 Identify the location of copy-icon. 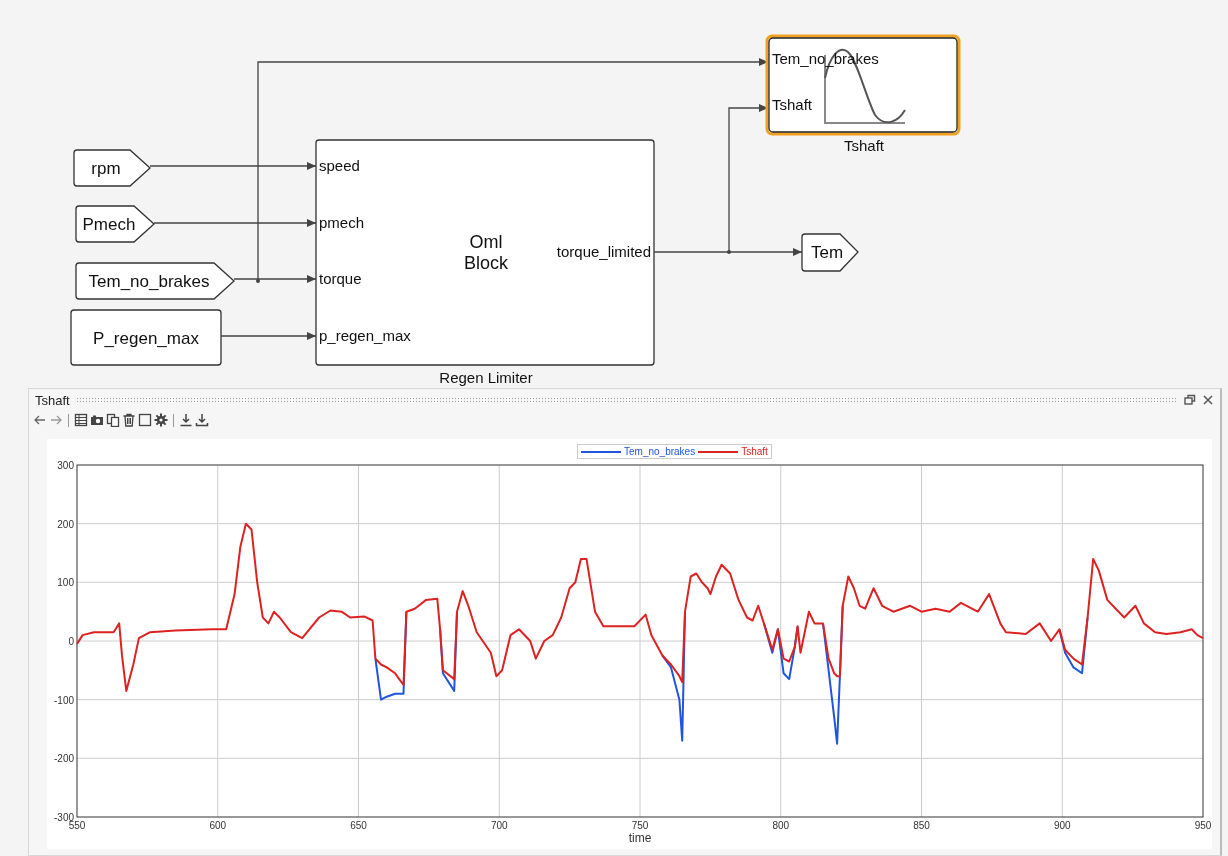
(113, 420).